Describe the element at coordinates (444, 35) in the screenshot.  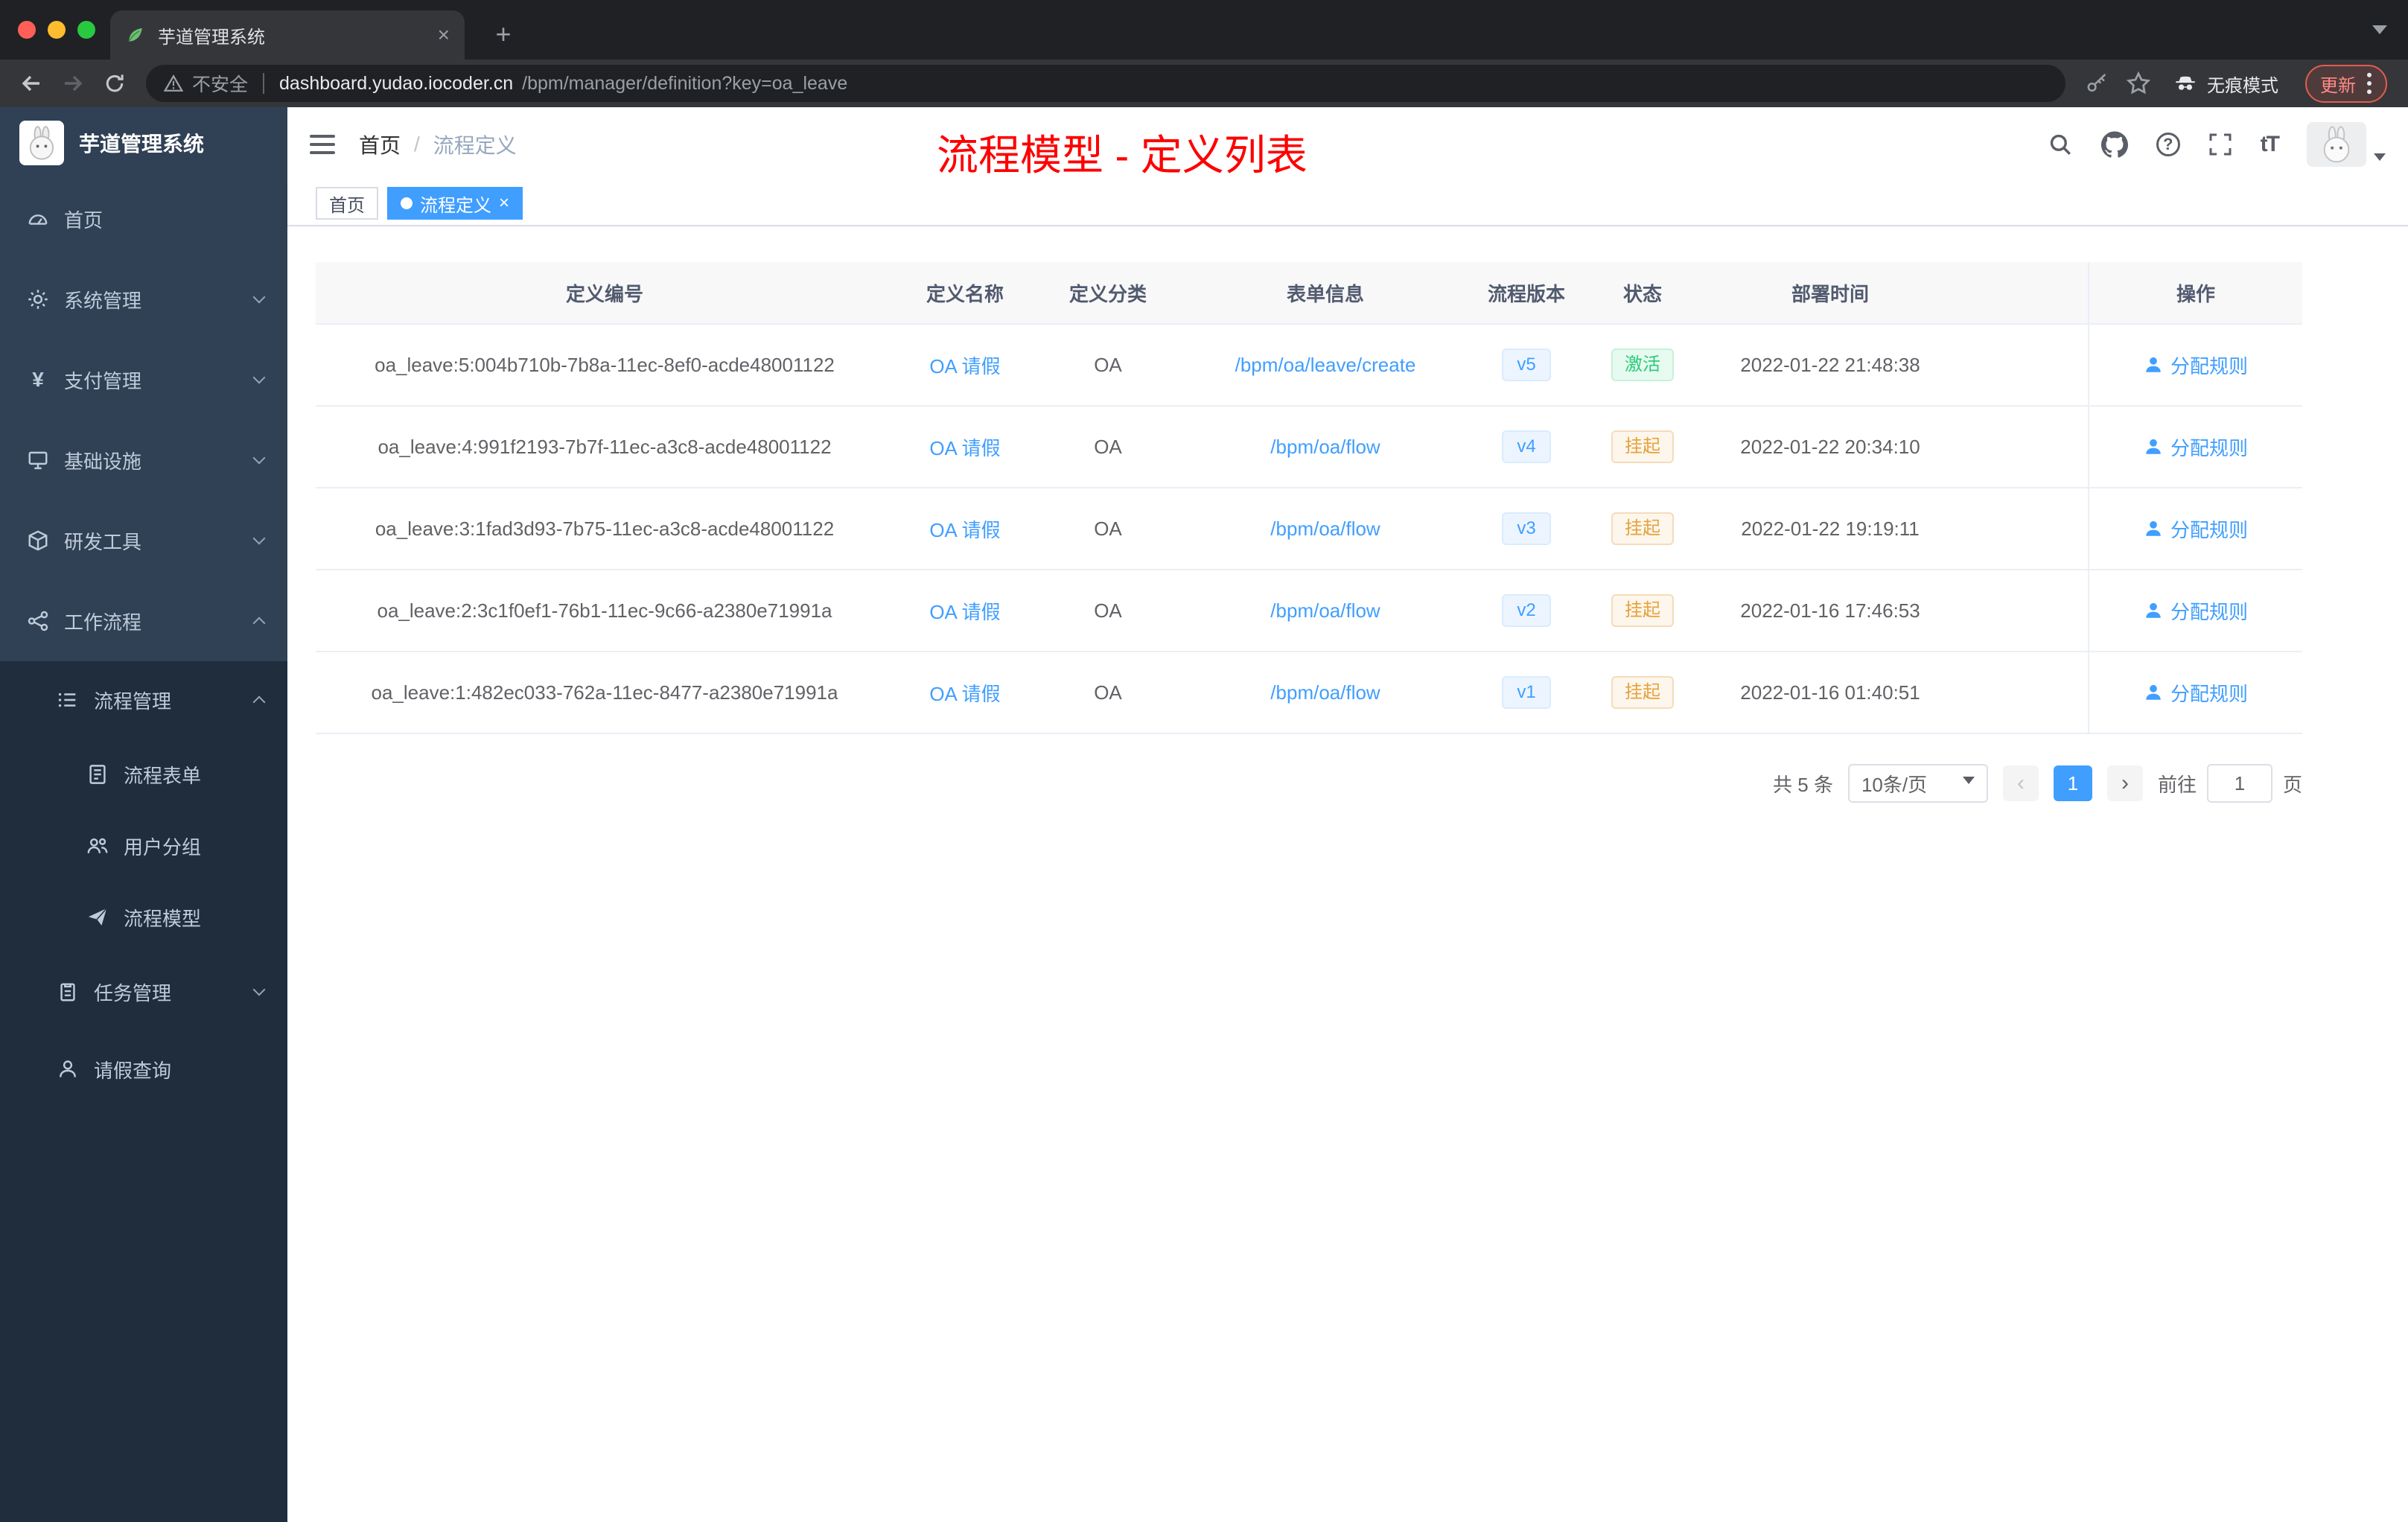
I see `tab-close-icon: ×` at that location.